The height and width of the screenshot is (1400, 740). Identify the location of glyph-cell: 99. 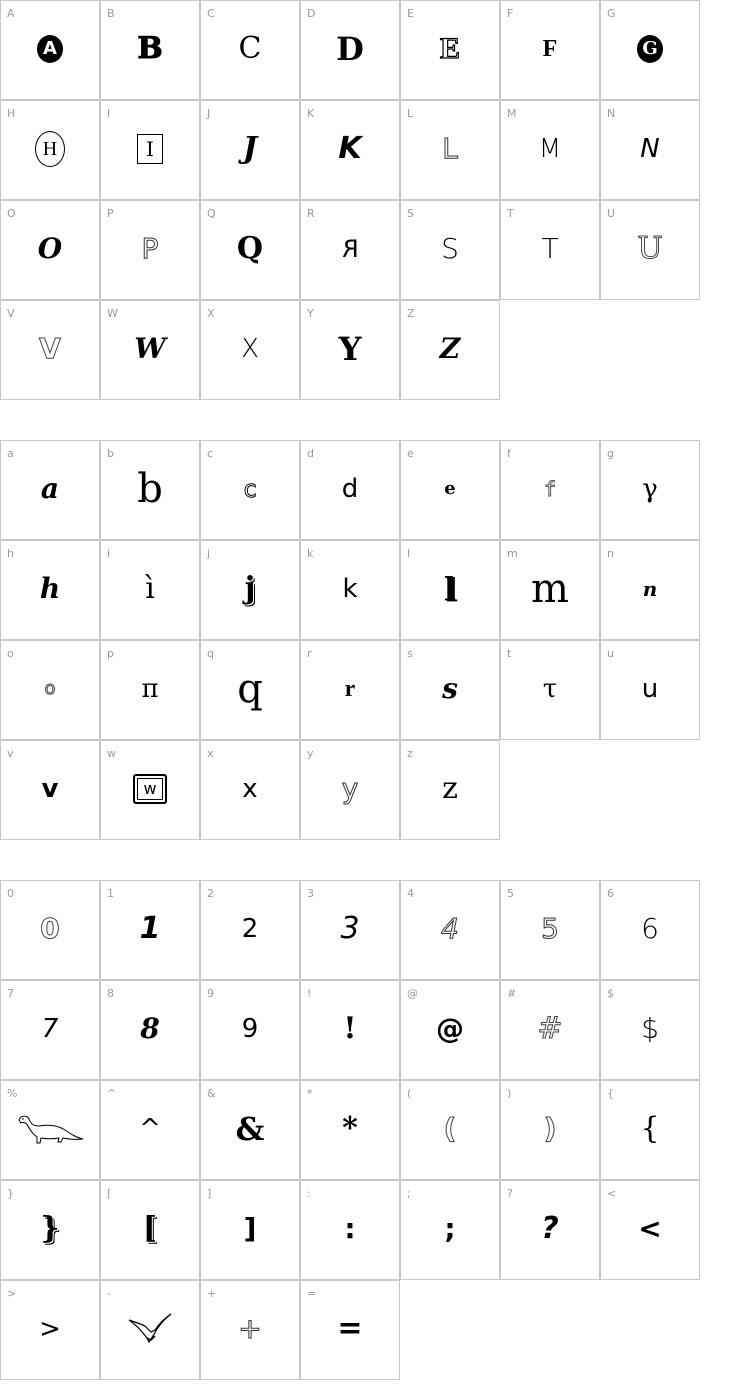
(250, 1030).